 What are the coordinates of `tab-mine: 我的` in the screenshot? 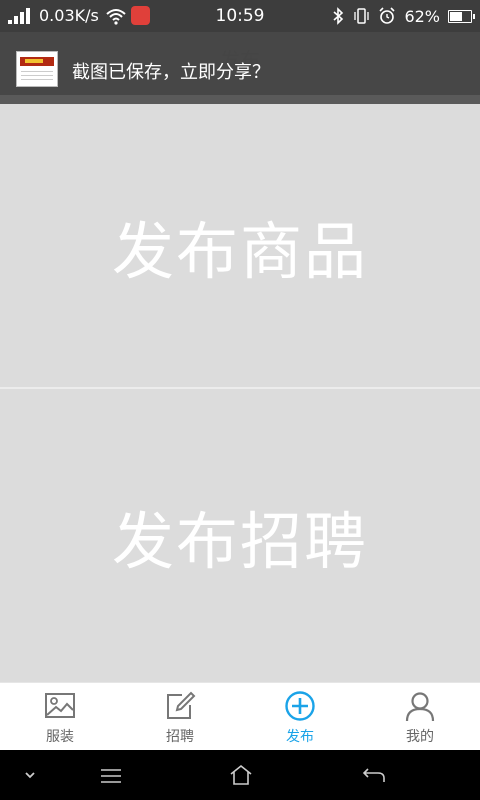 It's located at (420, 717).